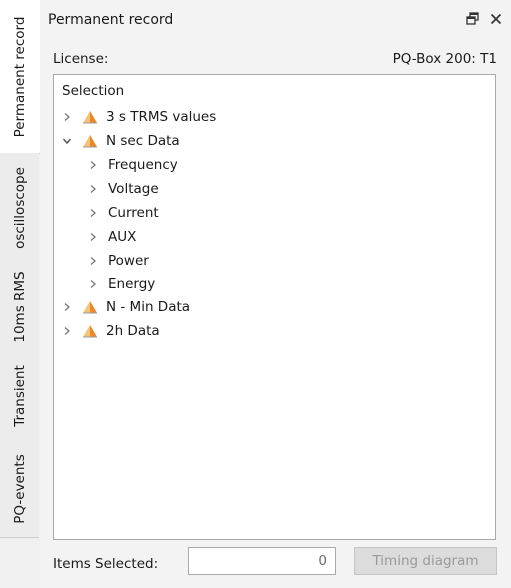 The height and width of the screenshot is (588, 511). I want to click on tree-node-2h-data: 2h Data, so click(110, 331).